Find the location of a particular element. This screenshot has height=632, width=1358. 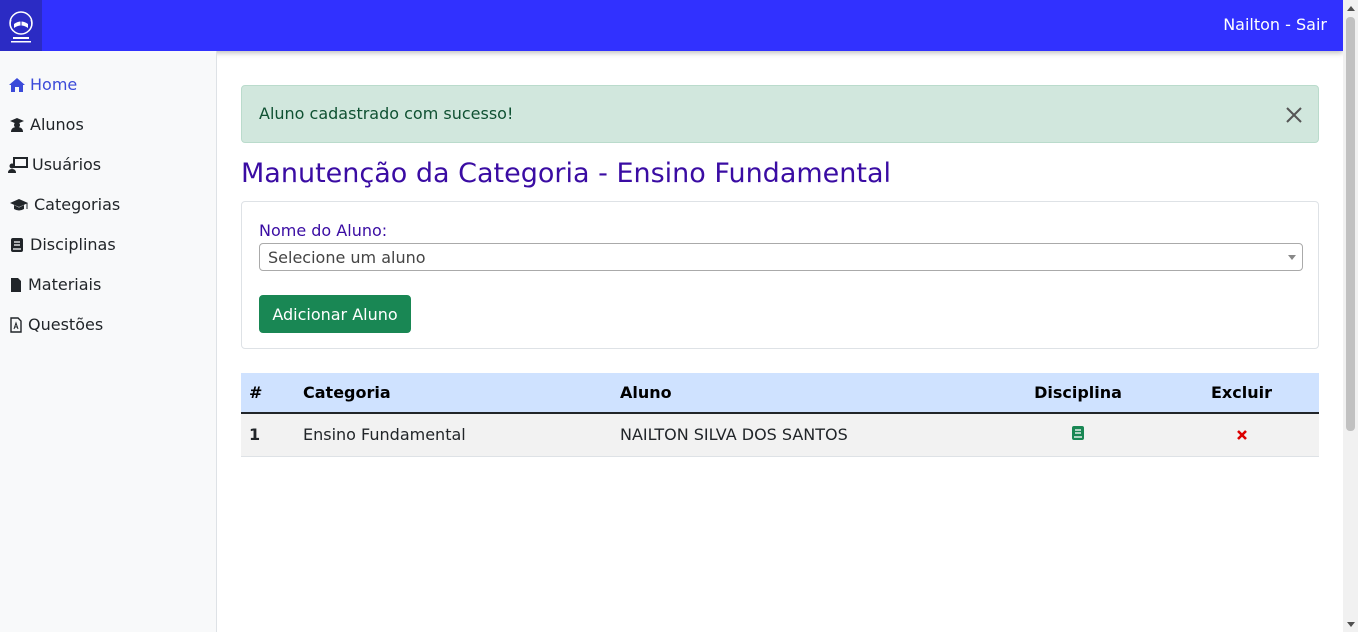

sidebar-item-questoes: Questões is located at coordinates (55, 324).